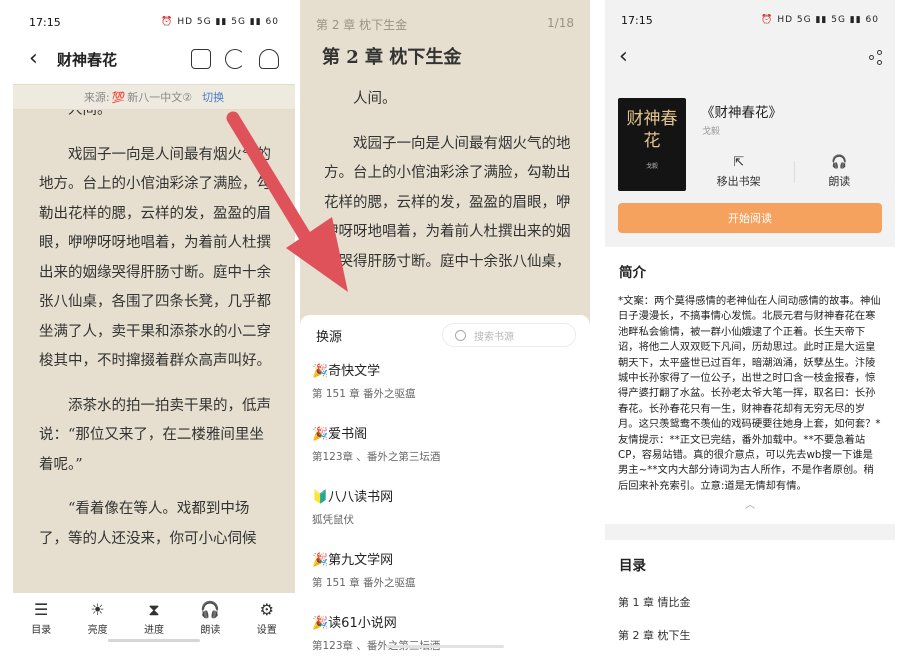 The height and width of the screenshot is (656, 900). Describe the element at coordinates (632, 566) in the screenshot. I see `toc-heading: 目录` at that location.